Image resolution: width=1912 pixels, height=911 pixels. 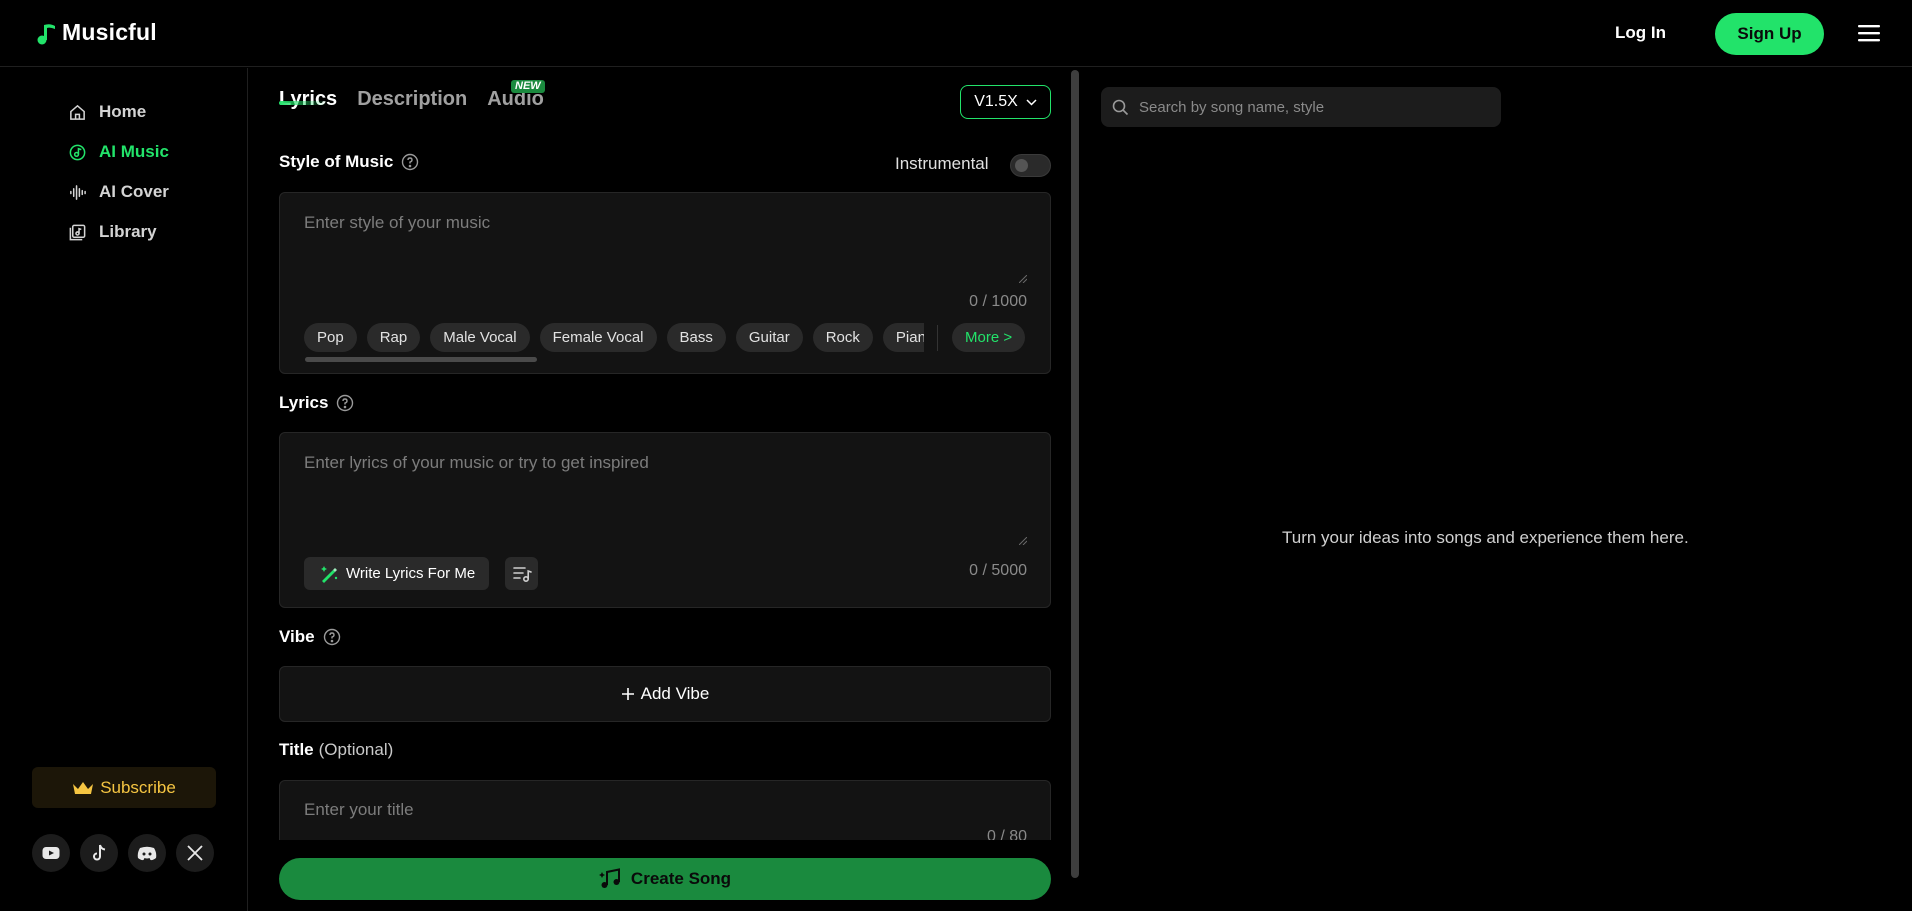 What do you see at coordinates (330, 337) in the screenshot?
I see `style-tag: Pop` at bounding box center [330, 337].